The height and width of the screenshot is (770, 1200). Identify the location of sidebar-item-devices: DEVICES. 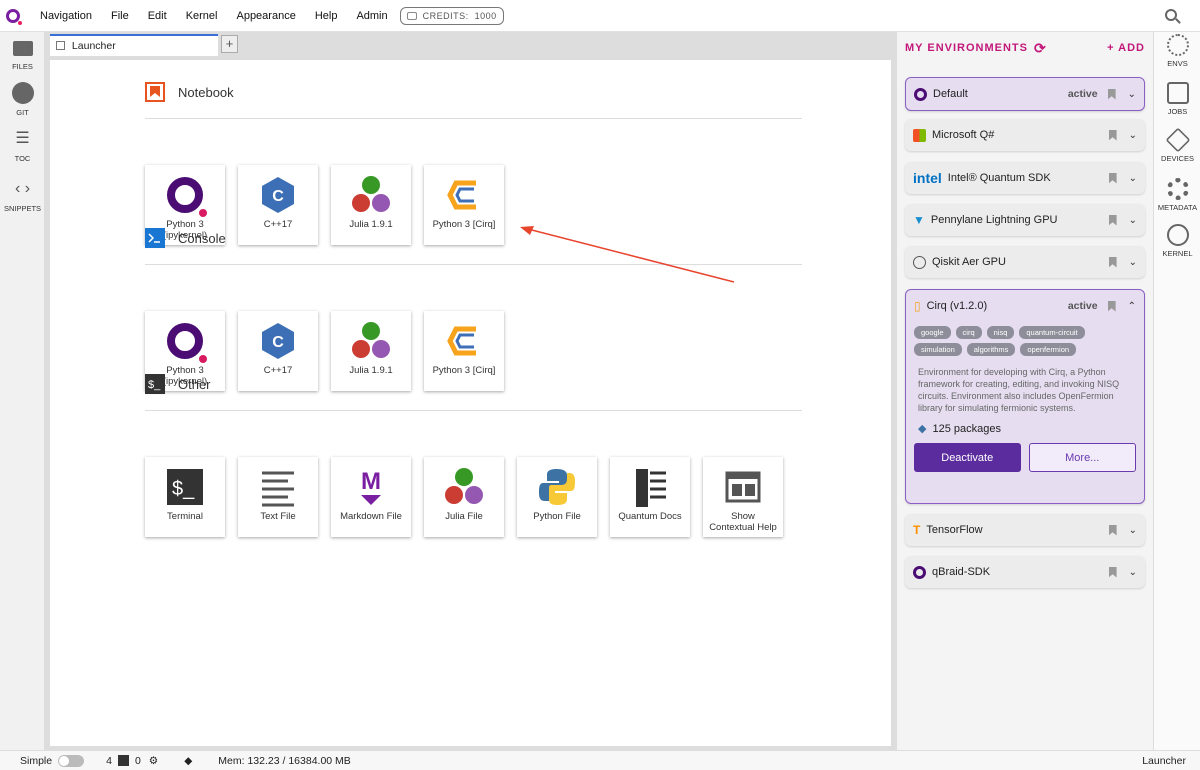
(1177, 145).